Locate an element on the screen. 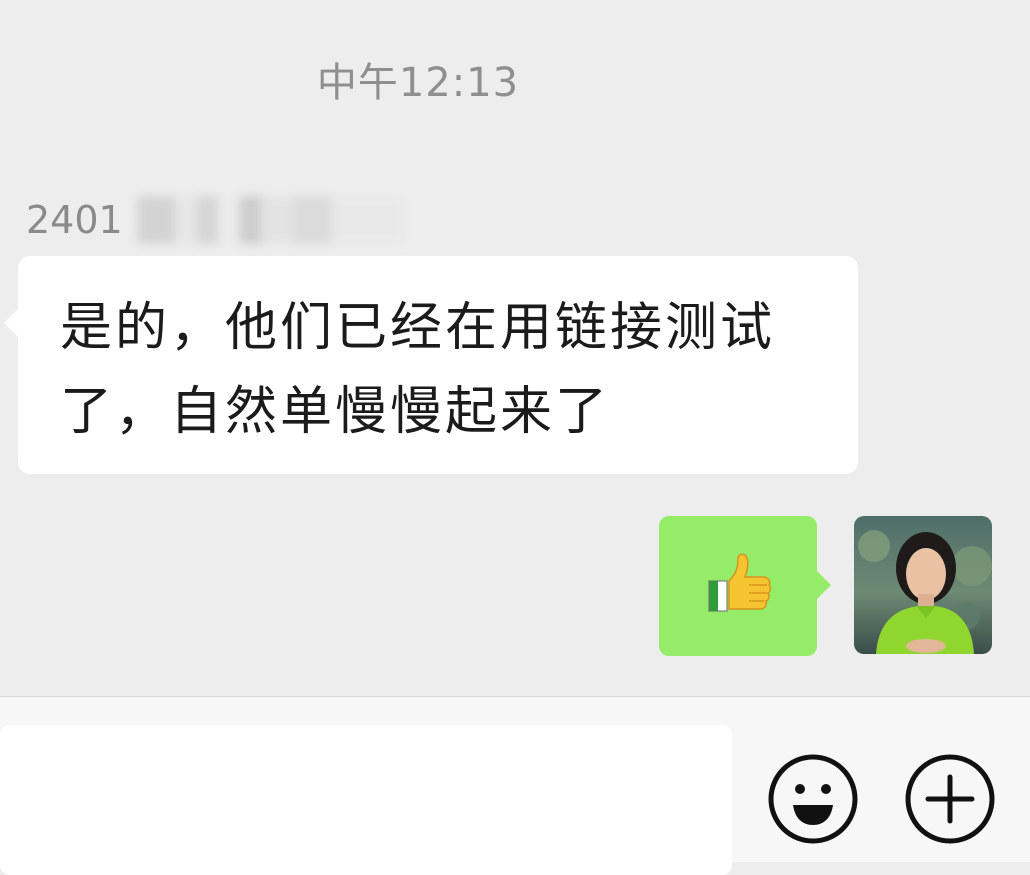 The height and width of the screenshot is (875, 1030). sender-name-row: 2401 is located at coordinates (216, 220).